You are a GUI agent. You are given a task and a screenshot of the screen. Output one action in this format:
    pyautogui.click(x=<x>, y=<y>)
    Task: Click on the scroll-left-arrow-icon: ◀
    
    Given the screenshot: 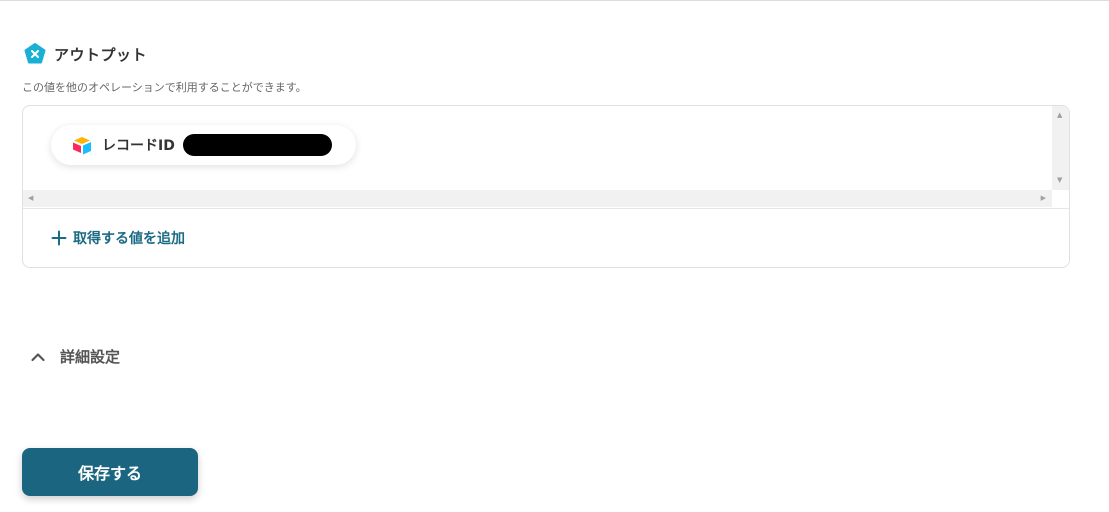 What is the action you would take?
    pyautogui.click(x=30, y=198)
    